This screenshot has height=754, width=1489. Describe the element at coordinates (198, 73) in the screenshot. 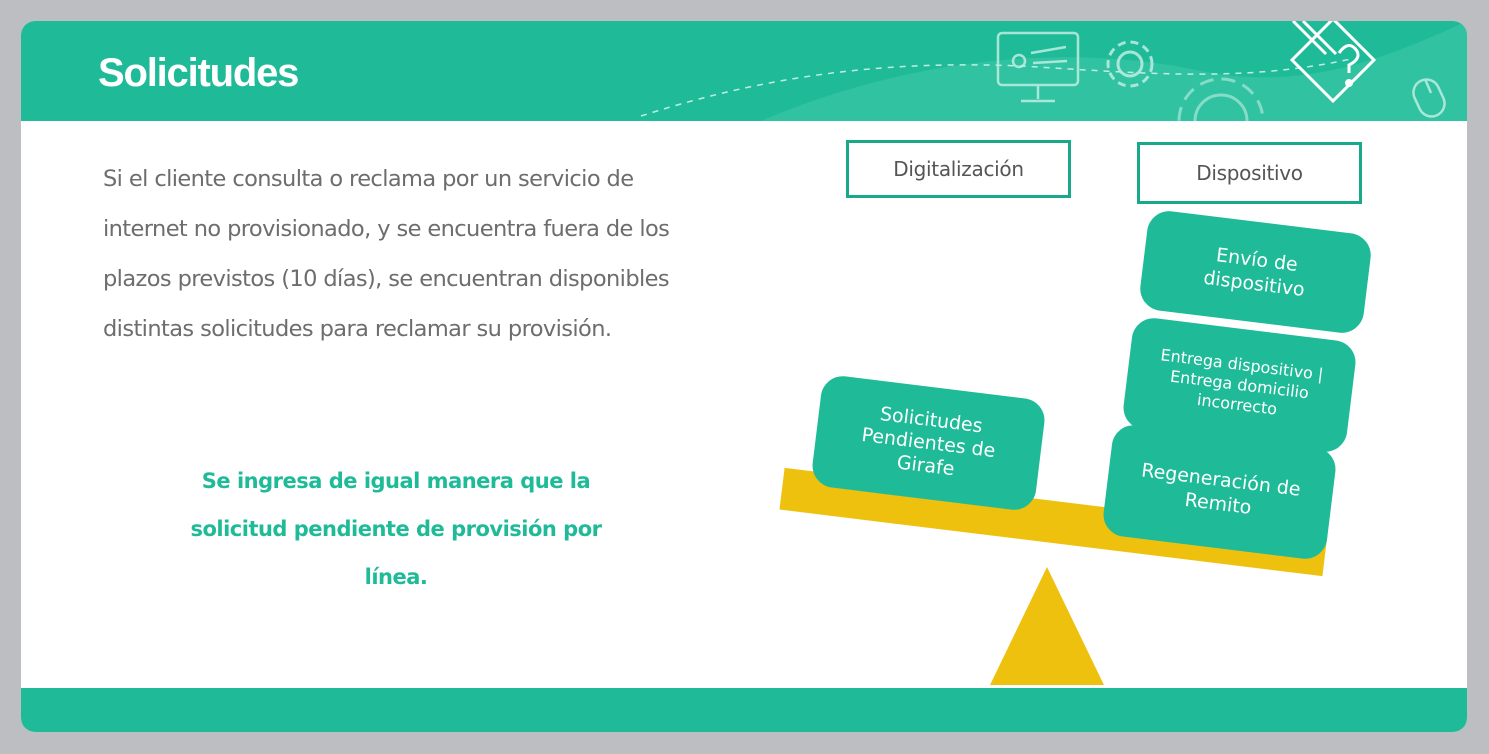

I see `page-title: Solicitudes` at that location.